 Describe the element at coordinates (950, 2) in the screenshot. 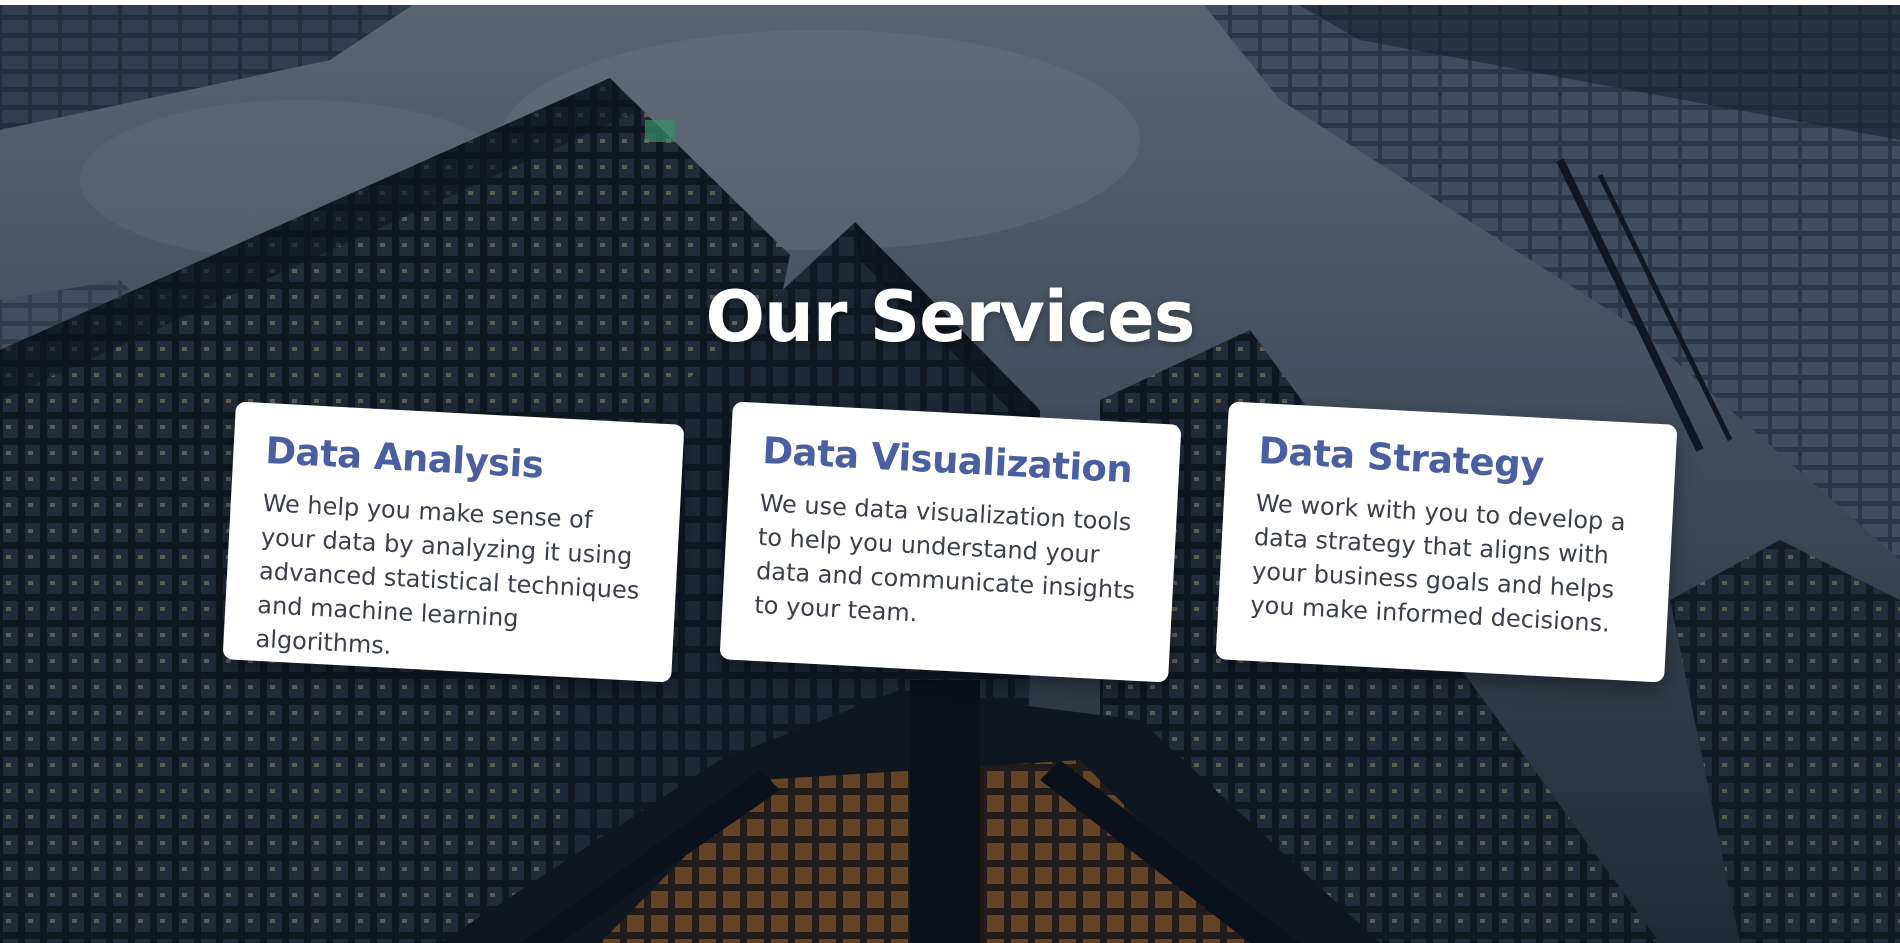

I see `top-edge-strip` at that location.